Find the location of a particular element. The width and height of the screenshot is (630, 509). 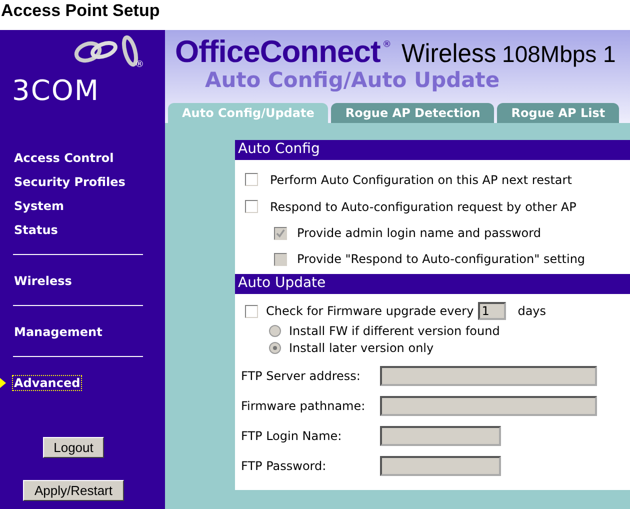

sidebar-item: Management is located at coordinates (58, 332).